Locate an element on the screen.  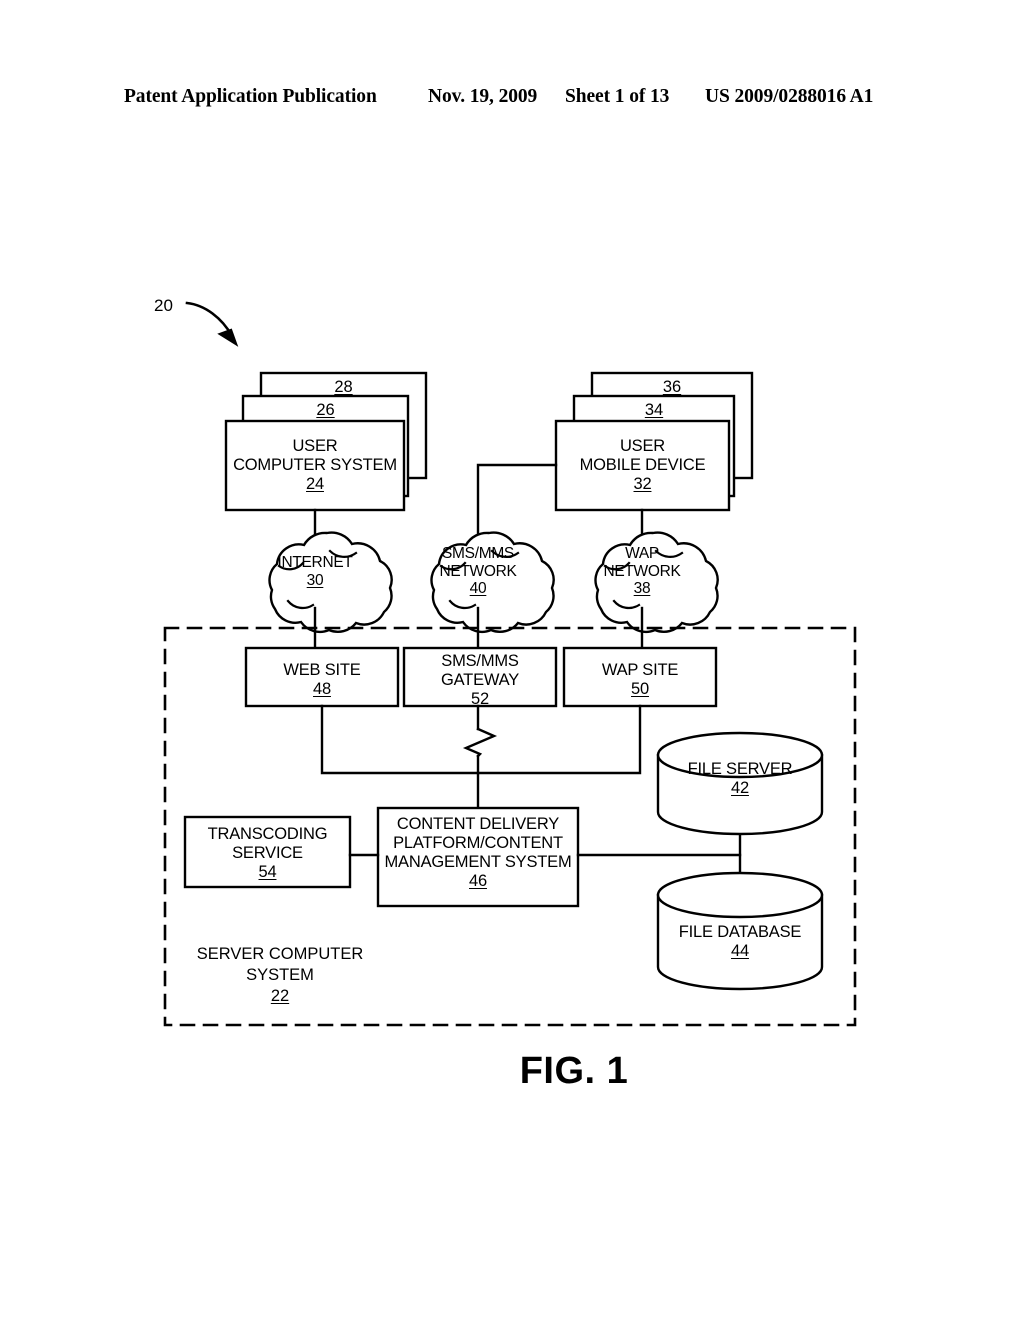
sms-gateway-box-shape is located at coordinates (480, 677).